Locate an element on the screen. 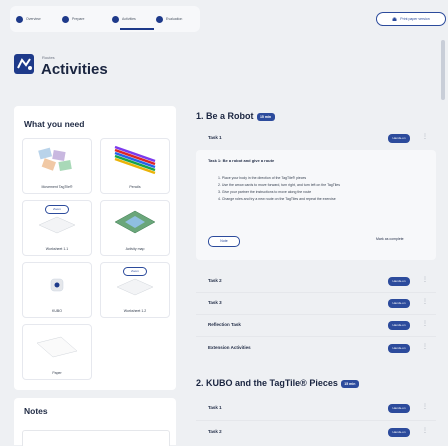 The width and height of the screenshot is (448, 446). task-intro: Task 1: Be a robot and give a route is located at coordinates (241, 160).